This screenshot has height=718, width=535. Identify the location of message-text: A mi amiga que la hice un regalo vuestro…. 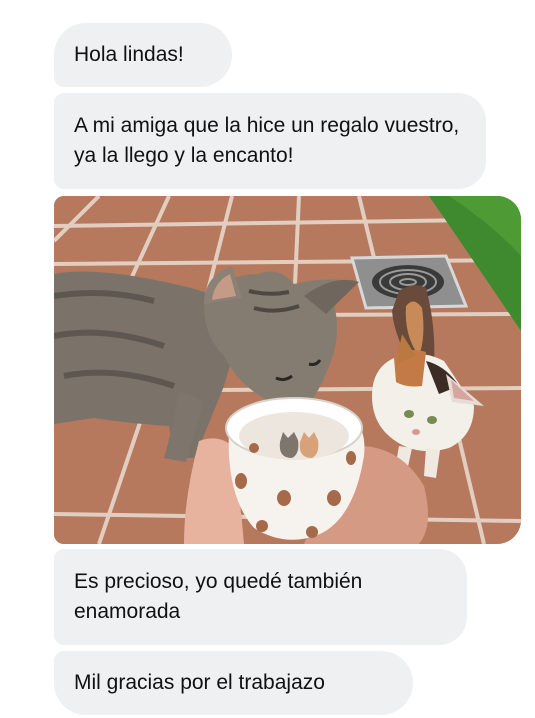
(267, 140).